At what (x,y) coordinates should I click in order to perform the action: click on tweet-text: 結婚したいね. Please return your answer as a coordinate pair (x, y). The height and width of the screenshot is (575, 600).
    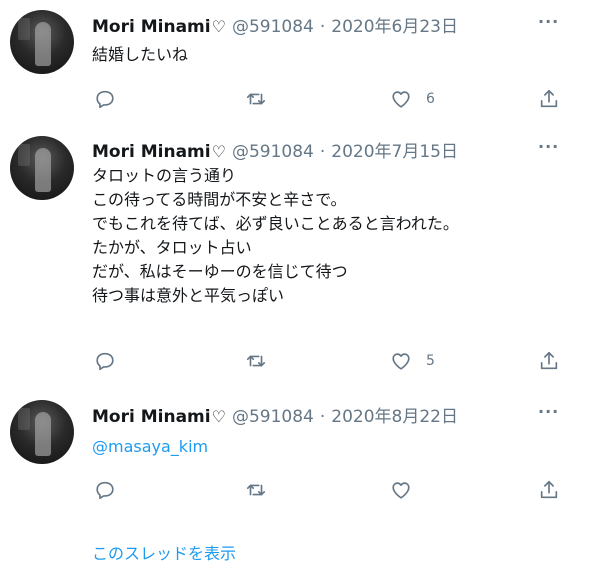
    Looking at the image, I should click on (140, 55).